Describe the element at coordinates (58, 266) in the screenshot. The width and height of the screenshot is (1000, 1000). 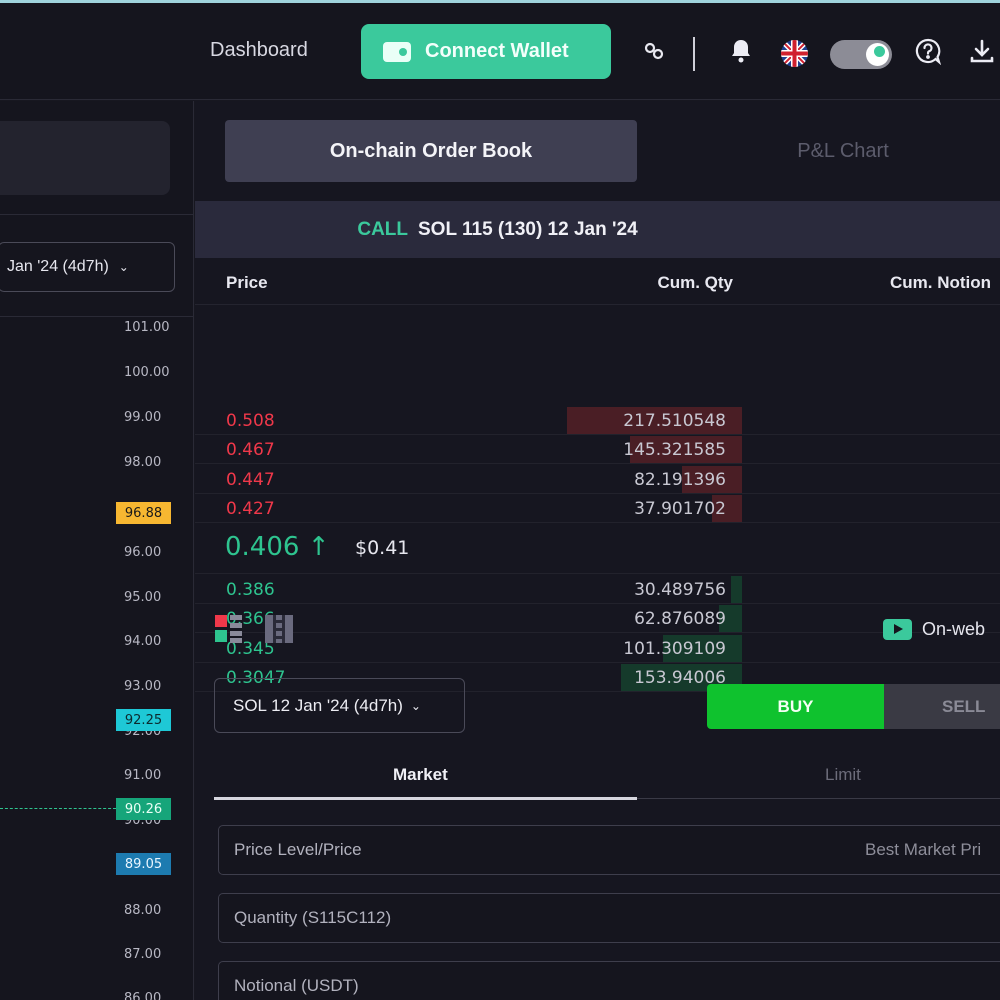
I see `chart-expiry-label: Jan '24 (4d7h)` at that location.